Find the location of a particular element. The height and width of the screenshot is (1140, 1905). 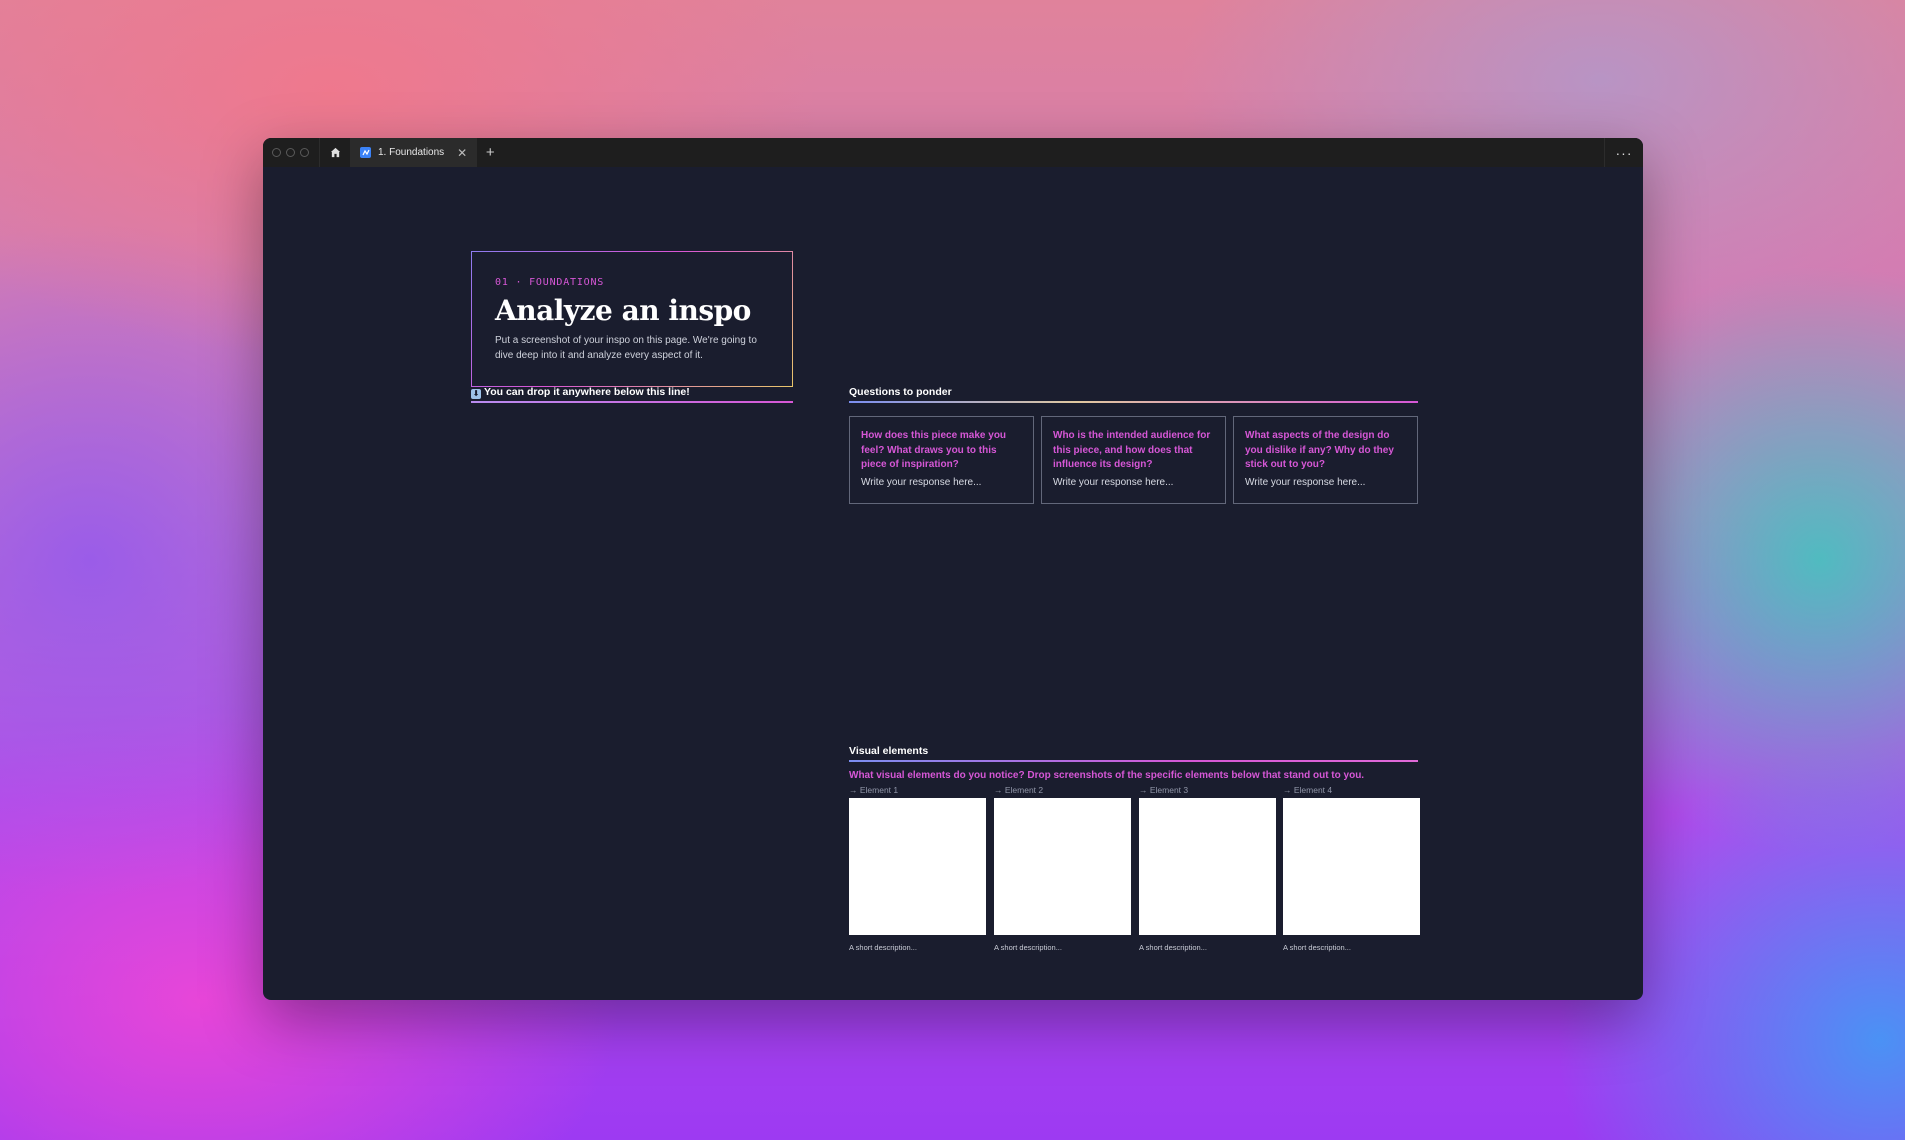

element-label: → Element 1 is located at coordinates (874, 790).